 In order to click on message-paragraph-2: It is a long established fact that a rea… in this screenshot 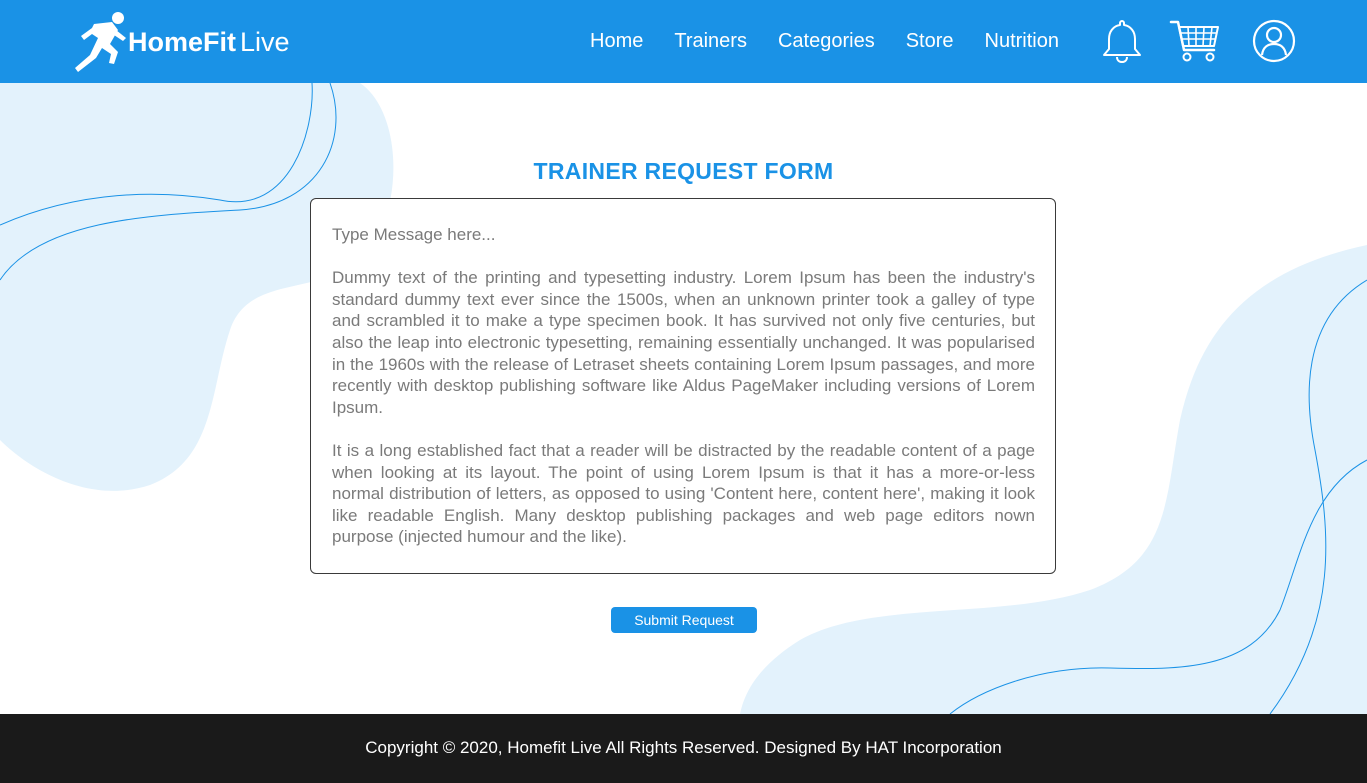, I will do `click(683, 493)`.